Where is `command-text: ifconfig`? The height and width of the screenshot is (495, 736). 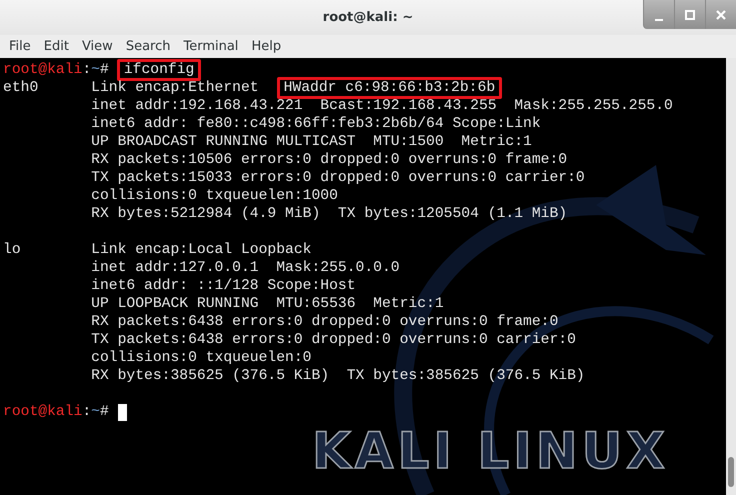
command-text: ifconfig is located at coordinates (159, 70).